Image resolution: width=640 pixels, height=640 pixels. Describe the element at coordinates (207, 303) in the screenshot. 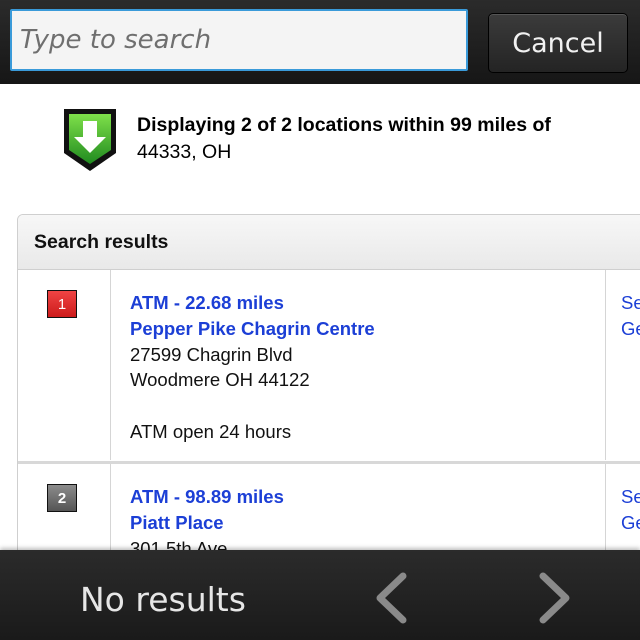

I see `result-title-link: ATM - 22.68 miles` at that location.